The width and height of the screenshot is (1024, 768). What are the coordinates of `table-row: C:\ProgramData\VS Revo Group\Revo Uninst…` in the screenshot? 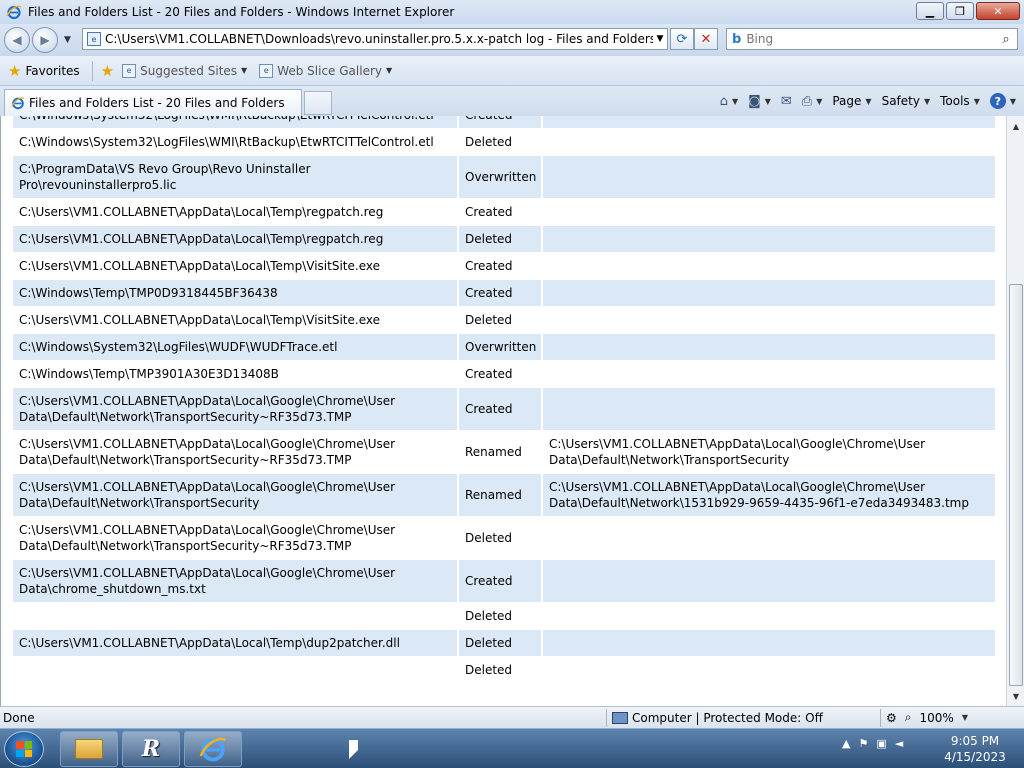 It's located at (504, 177).